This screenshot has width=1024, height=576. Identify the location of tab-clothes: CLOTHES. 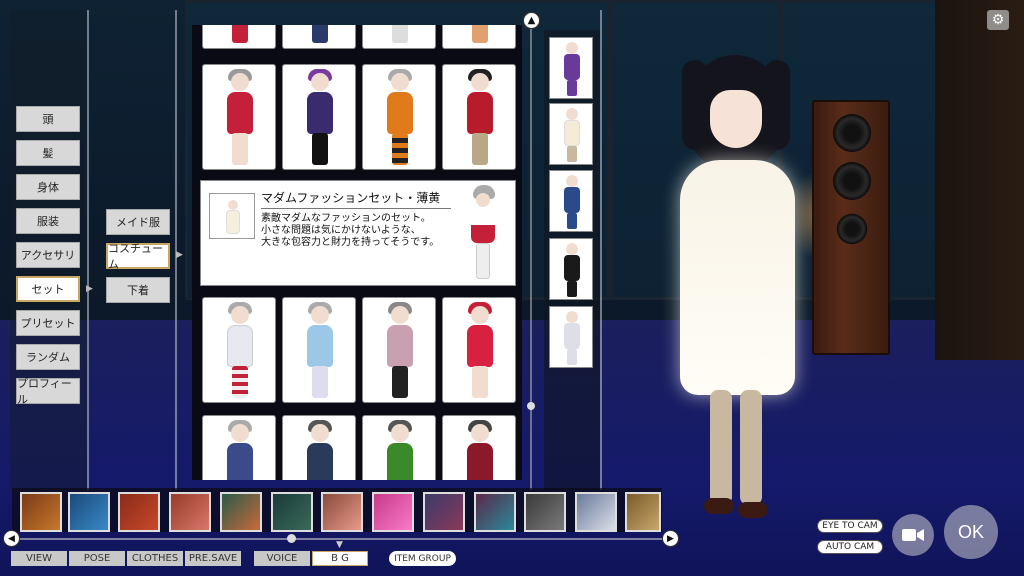
(155, 558).